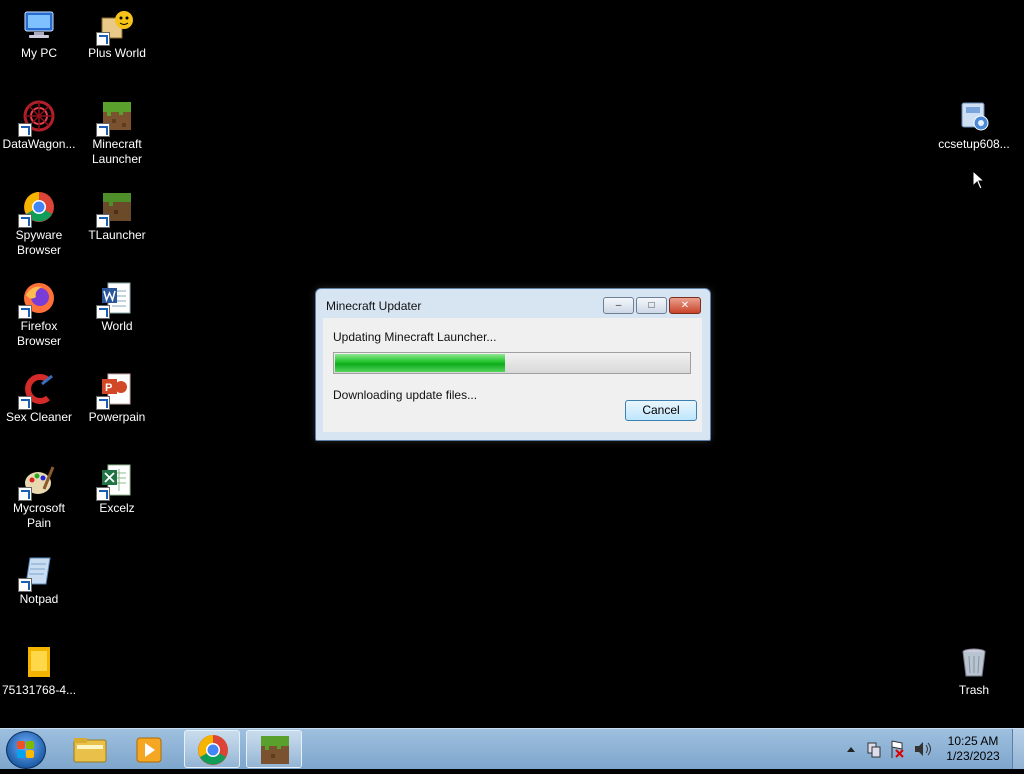 The height and width of the screenshot is (774, 1024). I want to click on windows-logo-icon, so click(26, 750).